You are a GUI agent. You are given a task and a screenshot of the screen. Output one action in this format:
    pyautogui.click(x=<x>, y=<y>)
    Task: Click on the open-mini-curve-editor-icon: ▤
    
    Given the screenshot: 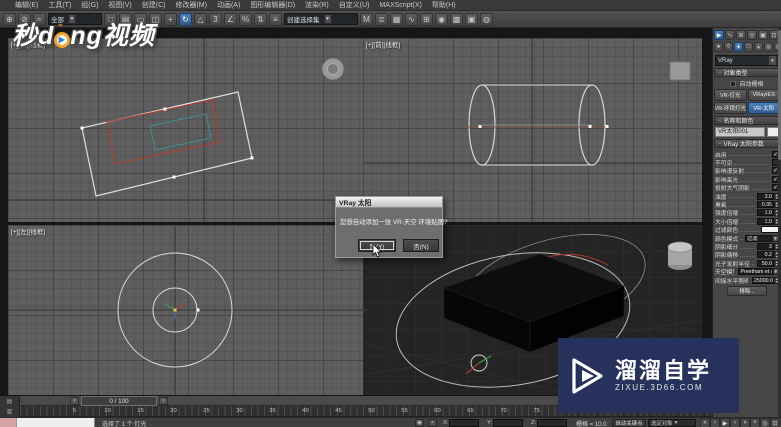 What is the action you would take?
    pyautogui.click(x=10, y=401)
    